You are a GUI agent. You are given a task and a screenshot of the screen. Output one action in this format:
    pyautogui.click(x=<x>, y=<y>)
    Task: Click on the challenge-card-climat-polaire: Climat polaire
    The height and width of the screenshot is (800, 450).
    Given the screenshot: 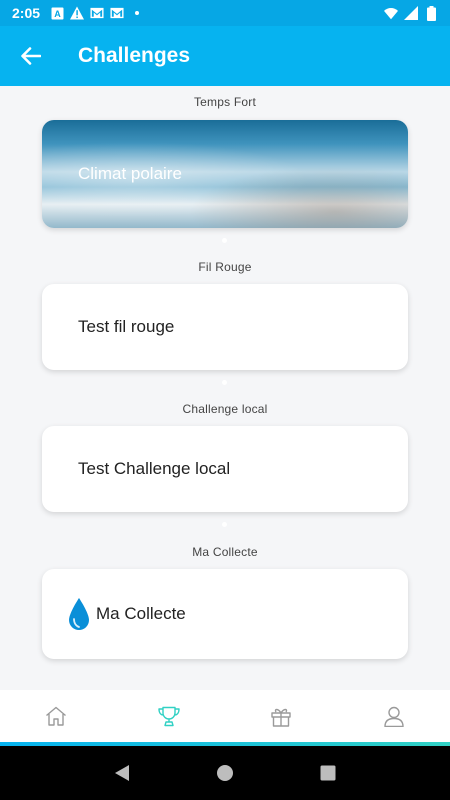 What is the action you would take?
    pyautogui.click(x=225, y=174)
    